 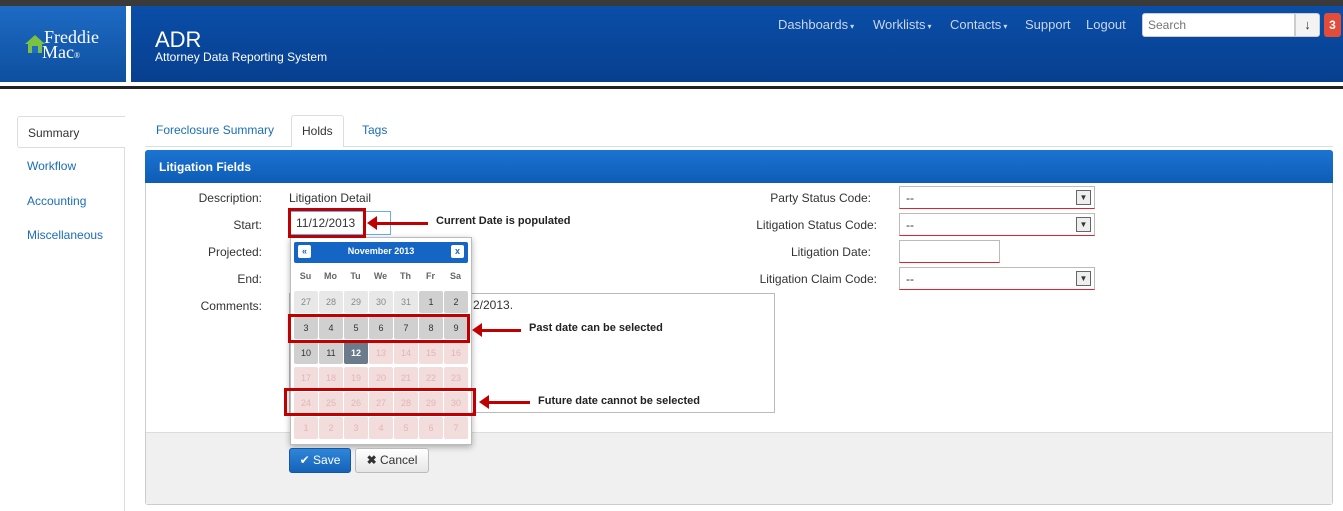 I want to click on datepicker-day: 6, so click(x=431, y=428).